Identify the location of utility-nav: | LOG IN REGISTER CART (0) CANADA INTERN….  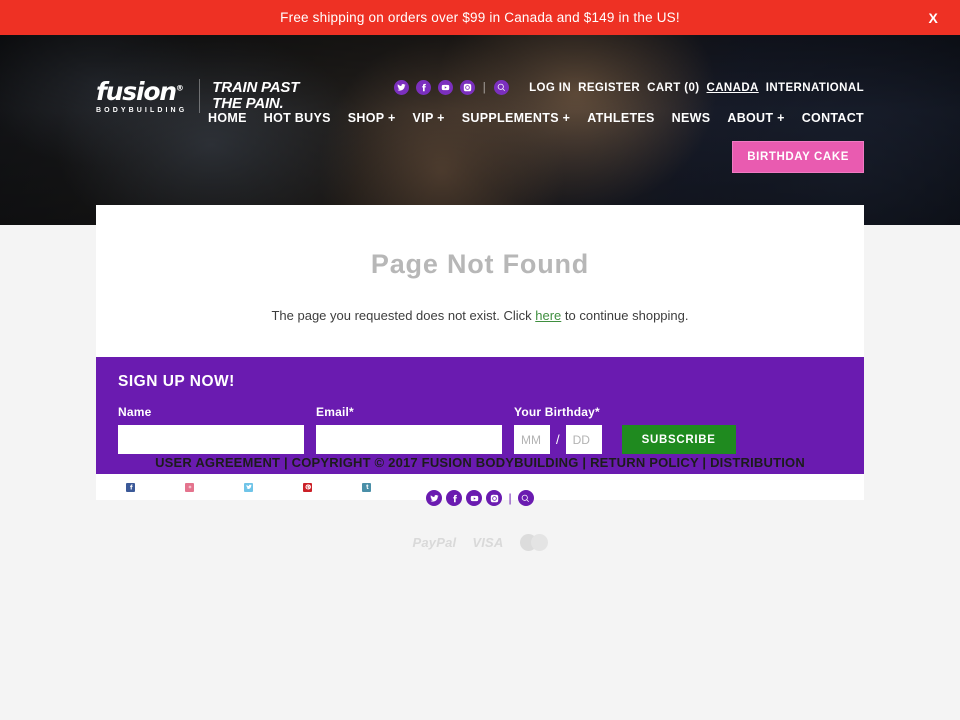
(628, 87).